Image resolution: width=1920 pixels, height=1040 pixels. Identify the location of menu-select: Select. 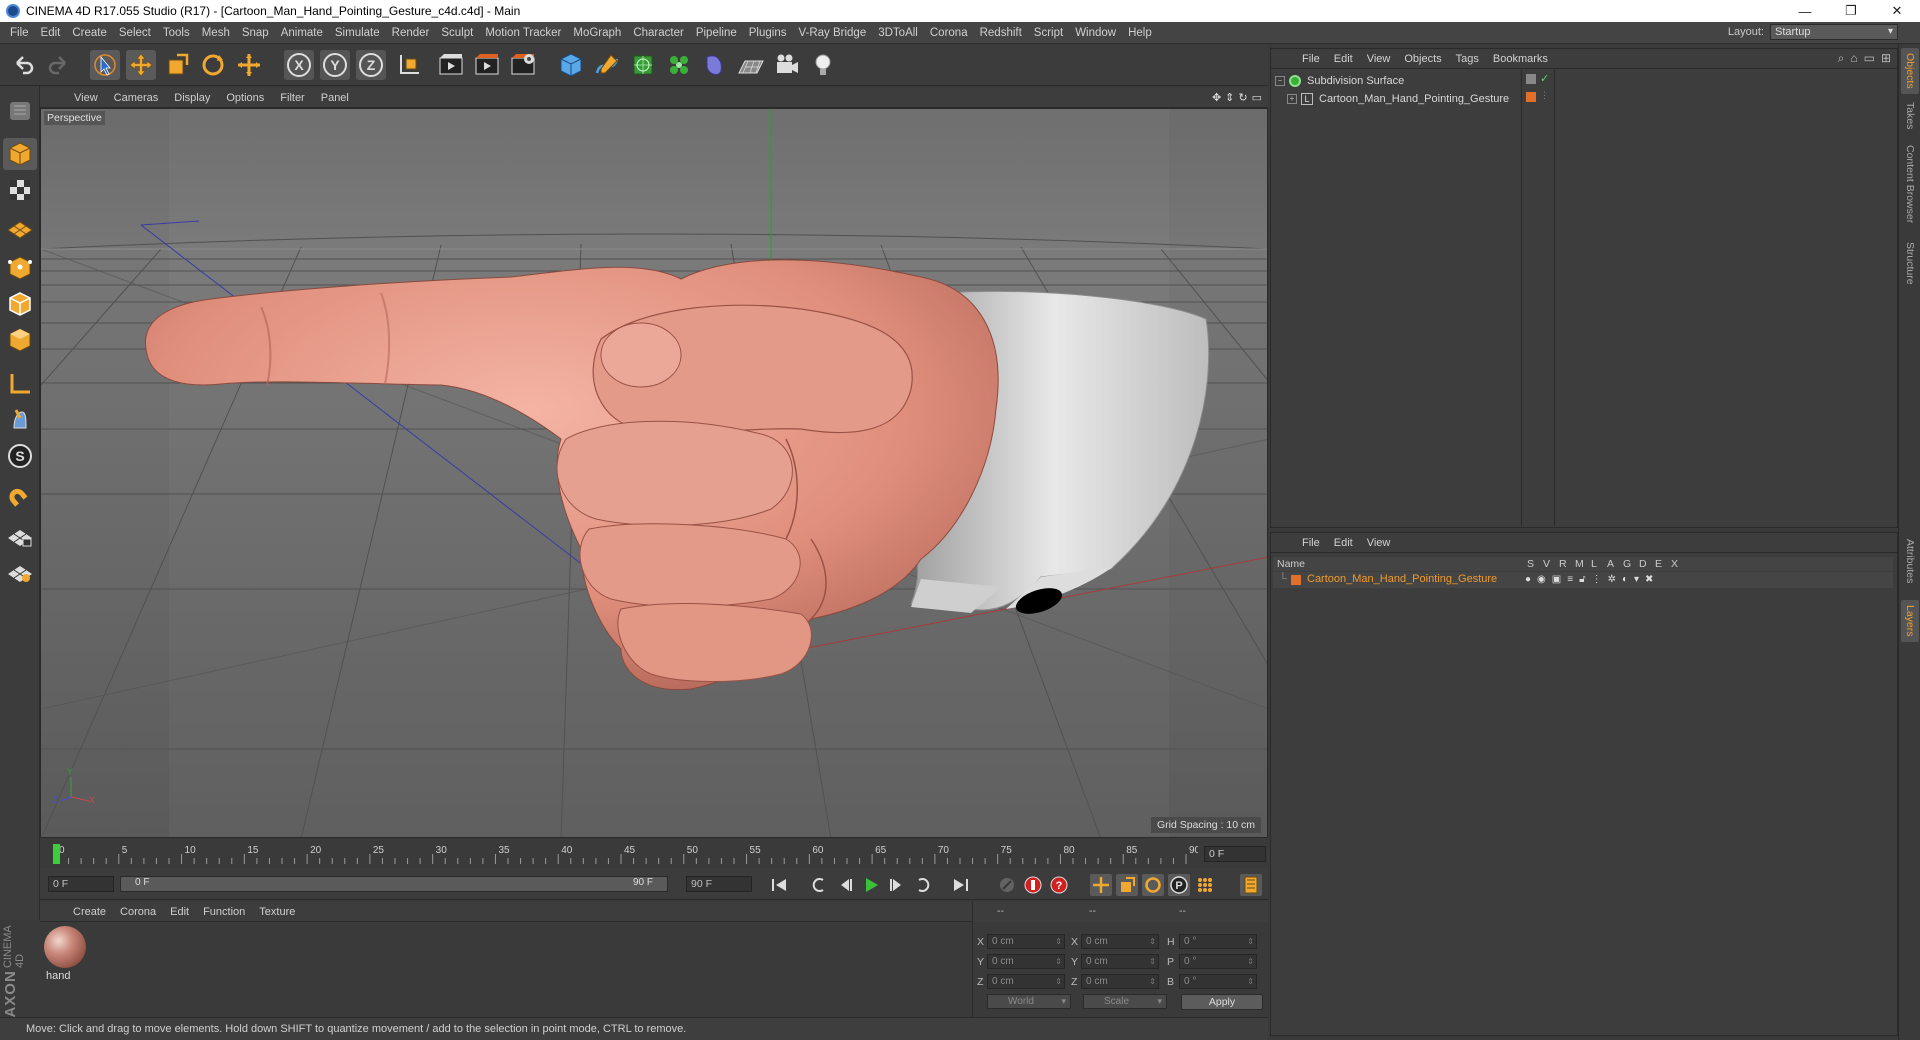
(135, 33).